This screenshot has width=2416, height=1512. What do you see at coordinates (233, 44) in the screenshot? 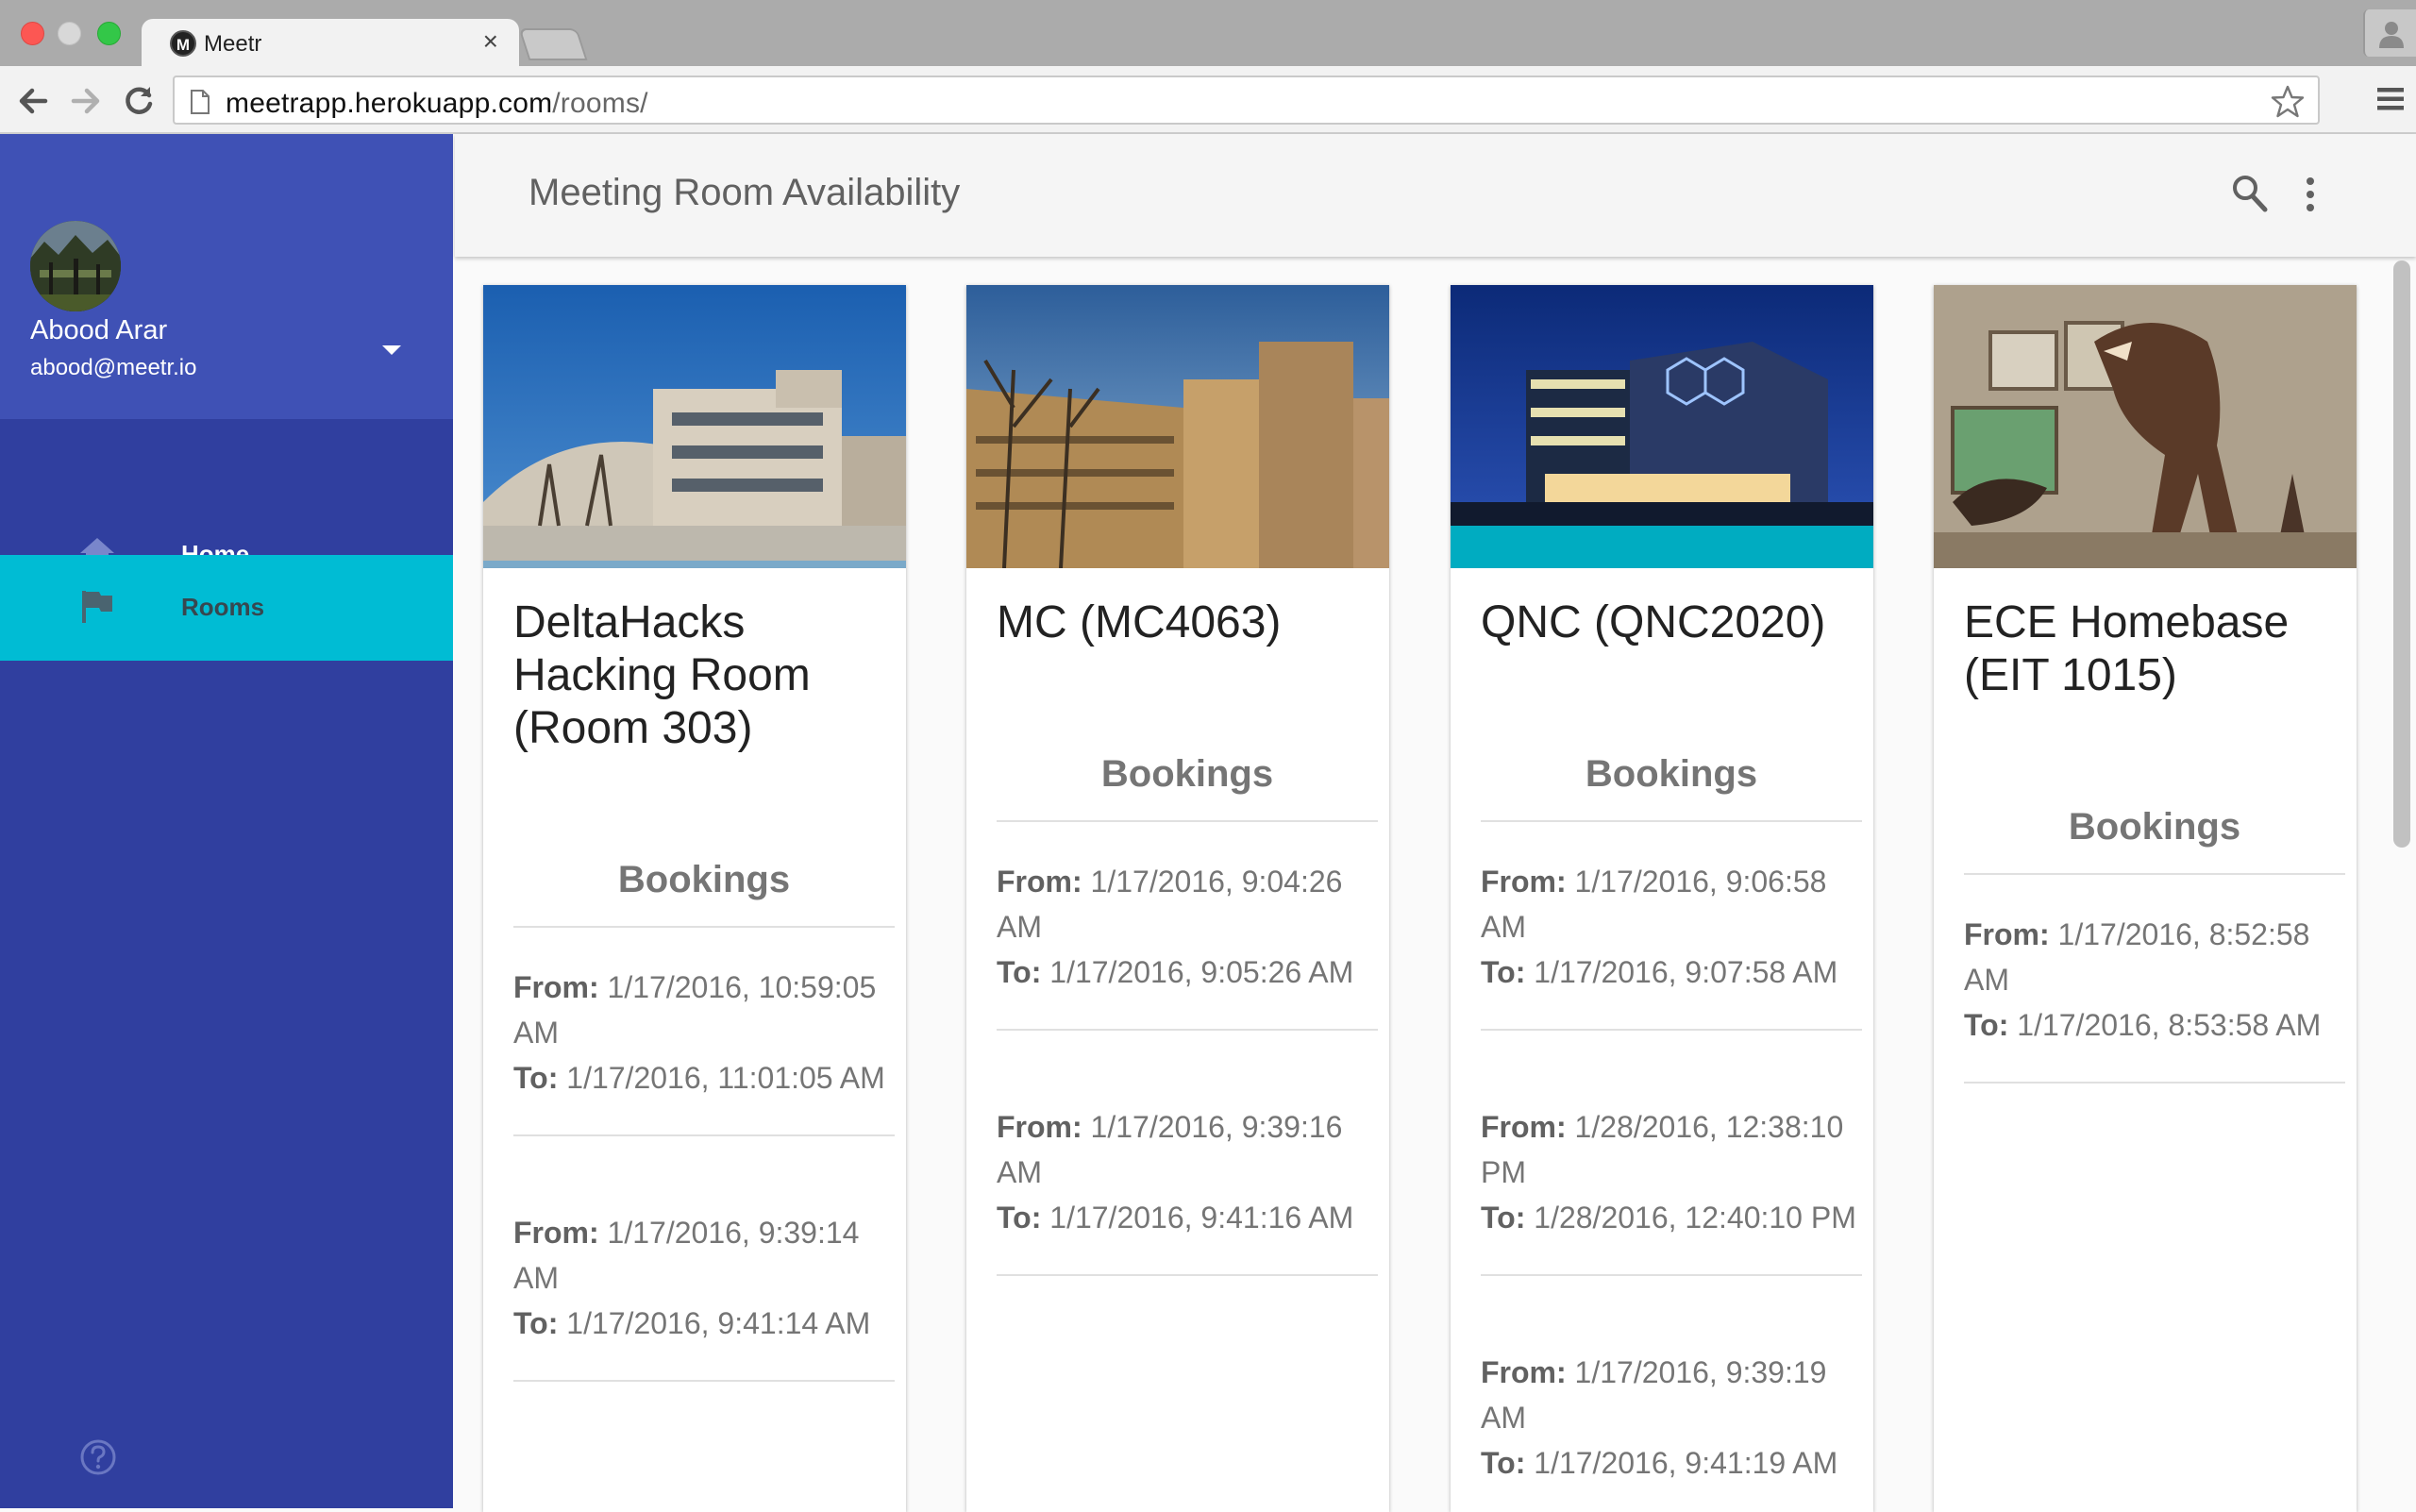
I see `tab-title: Meetr` at bounding box center [233, 44].